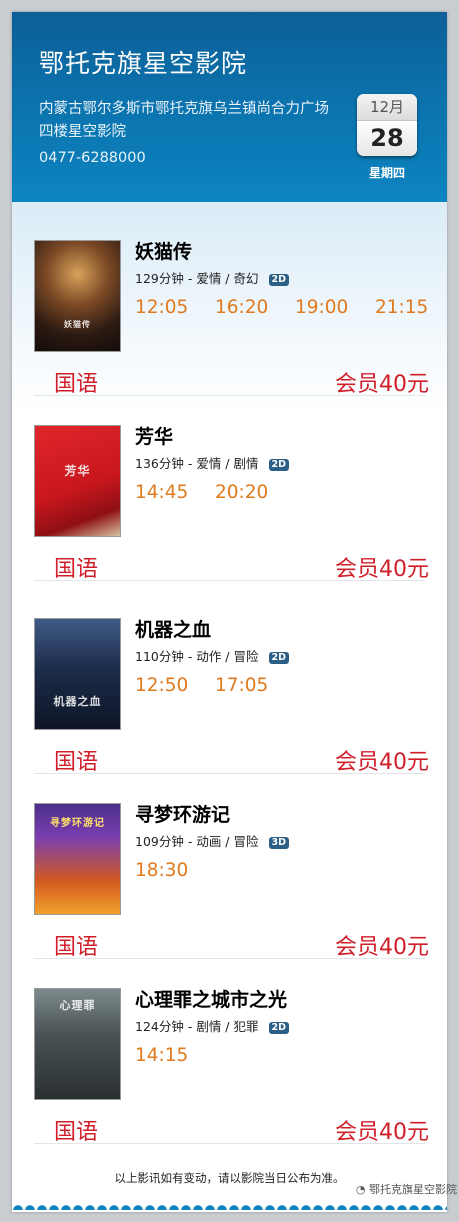 The image size is (459, 1222). What do you see at coordinates (77, 859) in the screenshot?
I see `movie-poster: 寻梦环游记` at bounding box center [77, 859].